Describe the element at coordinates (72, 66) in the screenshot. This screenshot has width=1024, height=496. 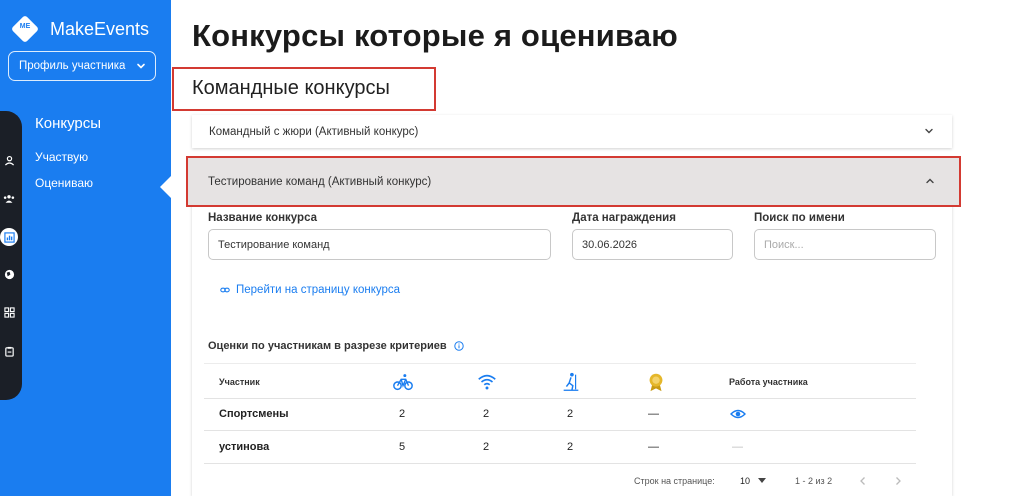
I see `profile-dropdown-label: Профиль участника` at that location.